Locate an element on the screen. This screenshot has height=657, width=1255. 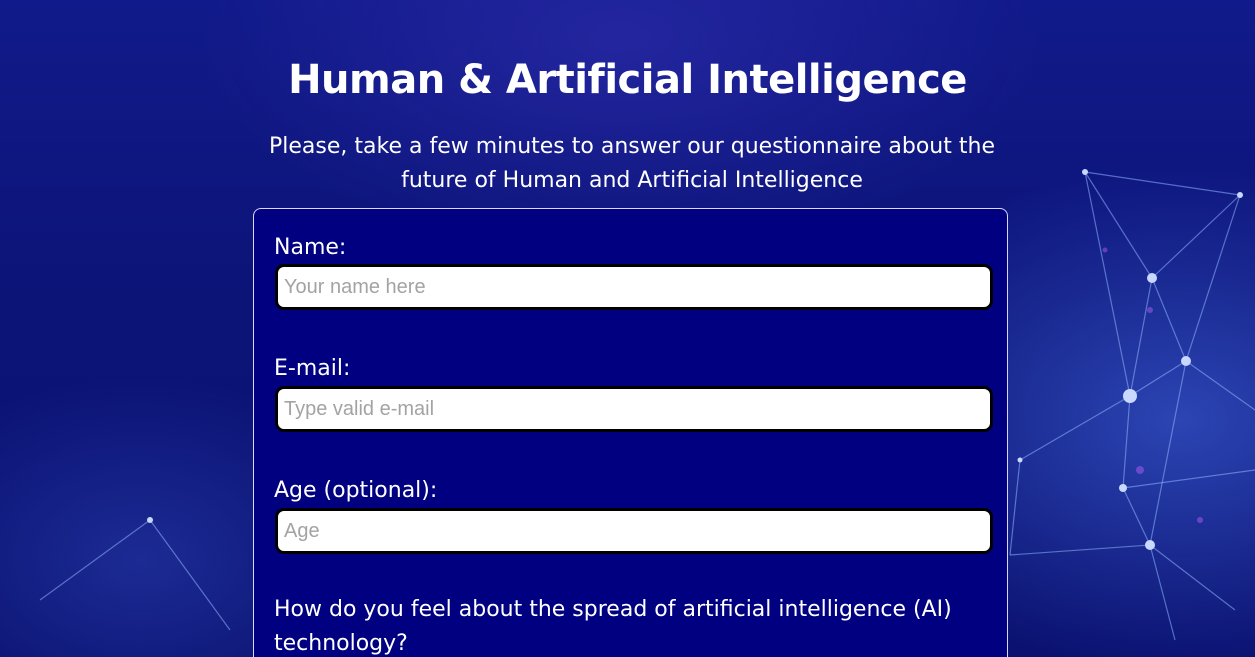
name-input is located at coordinates (634, 287).